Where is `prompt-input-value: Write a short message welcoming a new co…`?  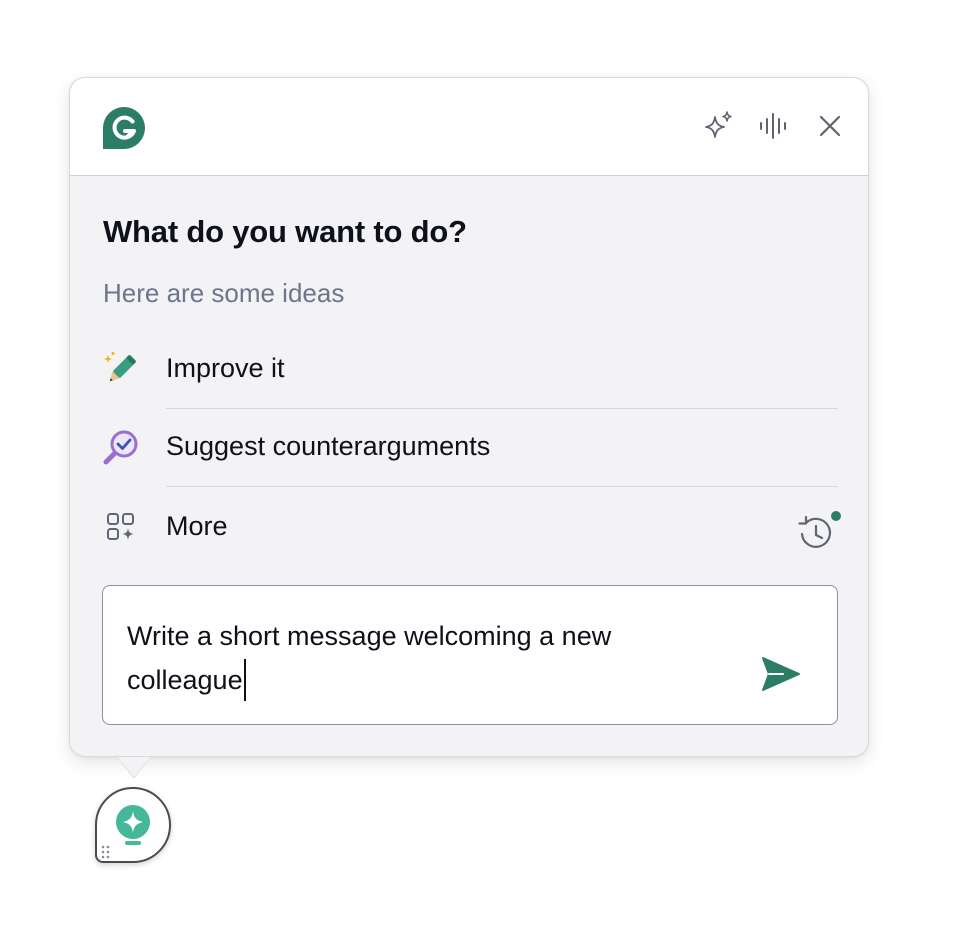
prompt-input-value: Write a short message welcoming a new co… is located at coordinates (369, 658).